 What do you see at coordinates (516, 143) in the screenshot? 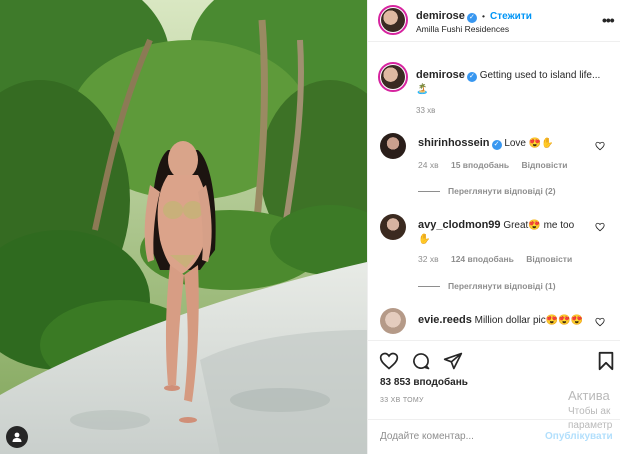
I see `comment-text: Love` at bounding box center [516, 143].